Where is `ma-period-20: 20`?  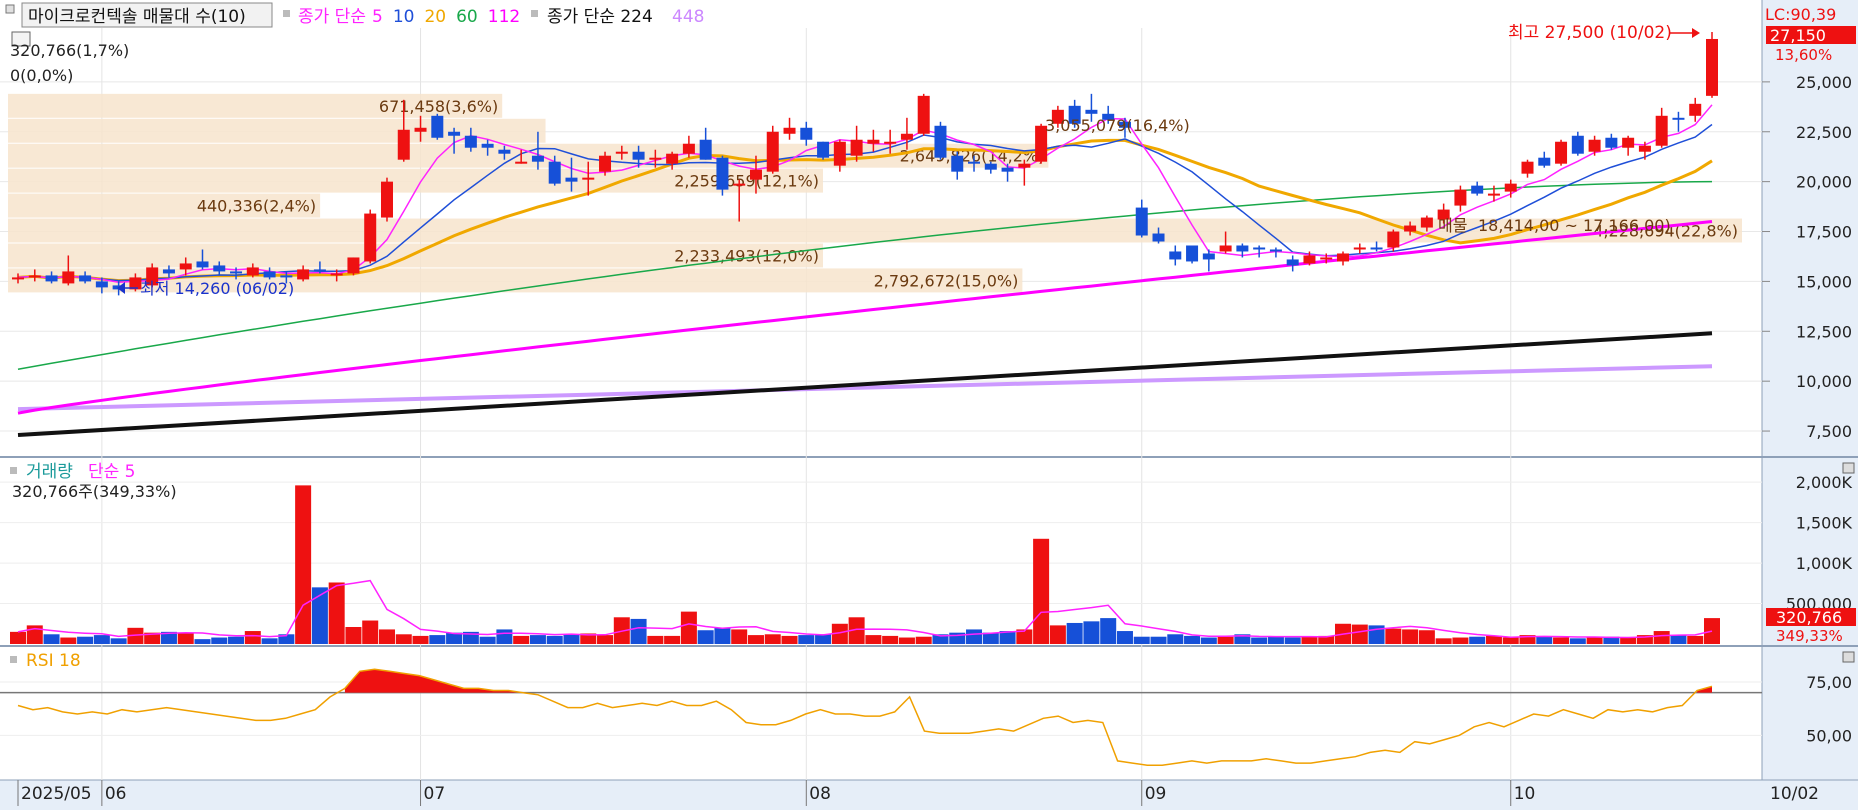 ma-period-20: 20 is located at coordinates (435, 17).